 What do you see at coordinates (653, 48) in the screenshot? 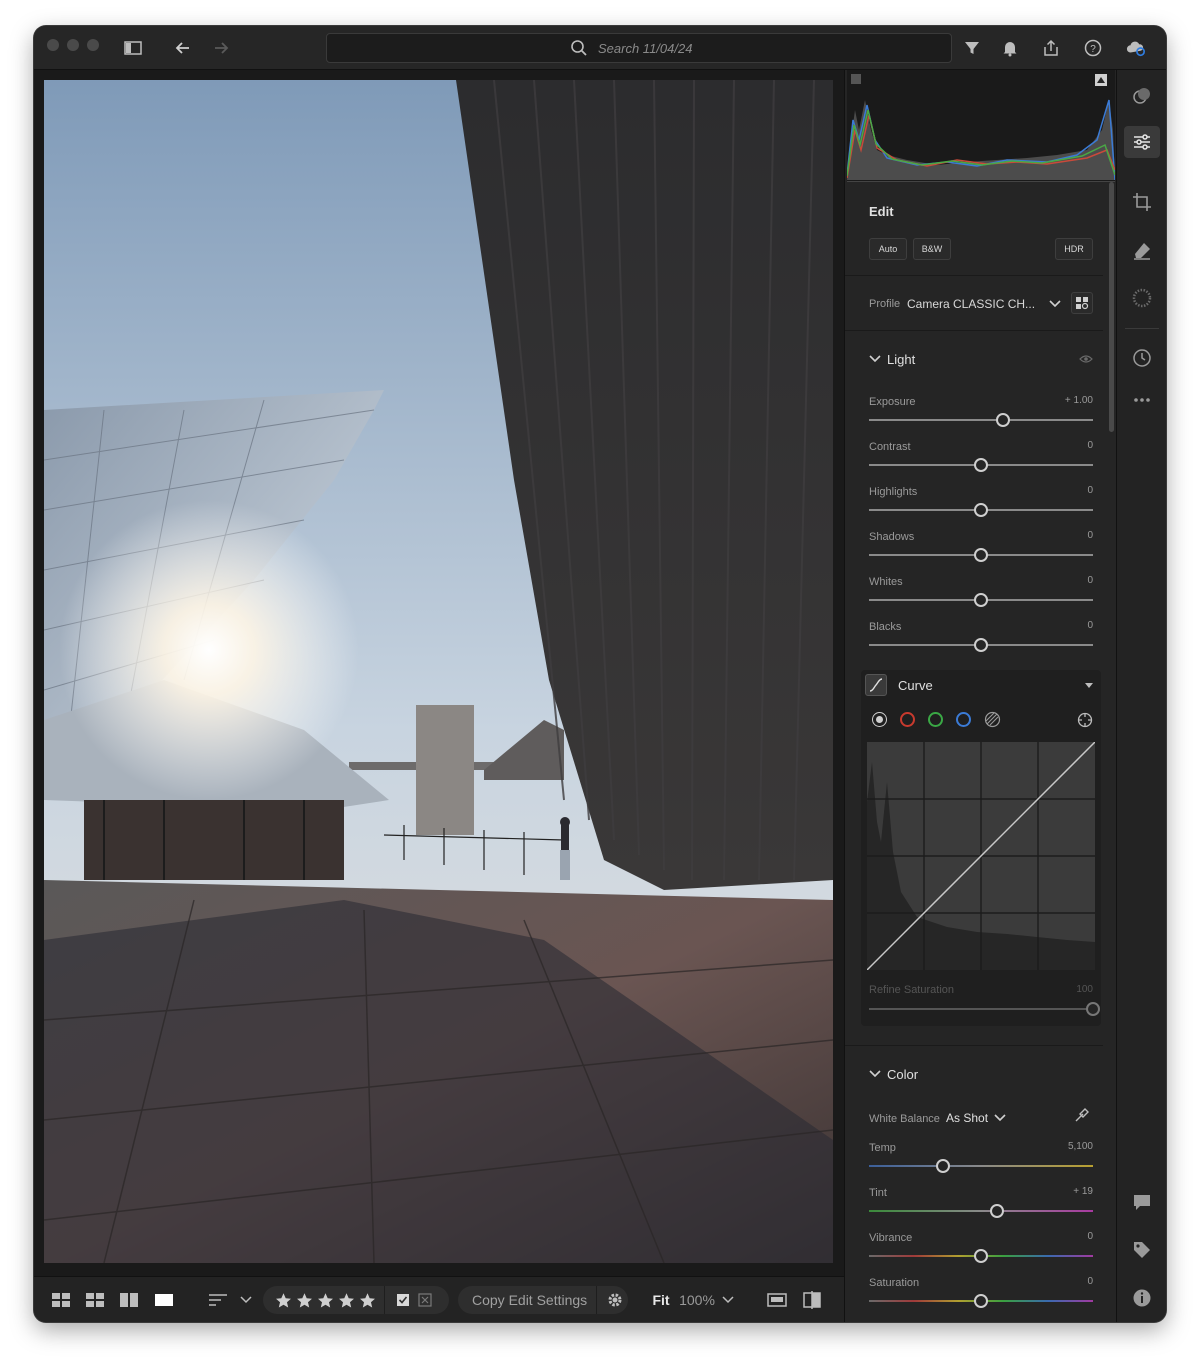
I see `search-input` at bounding box center [653, 48].